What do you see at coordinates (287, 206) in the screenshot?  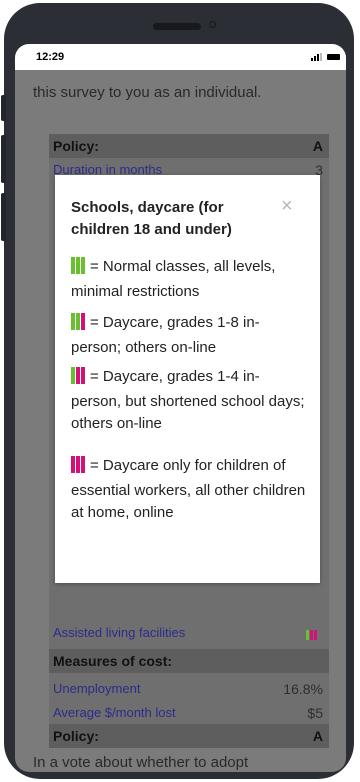 I see `close-icon: ×` at bounding box center [287, 206].